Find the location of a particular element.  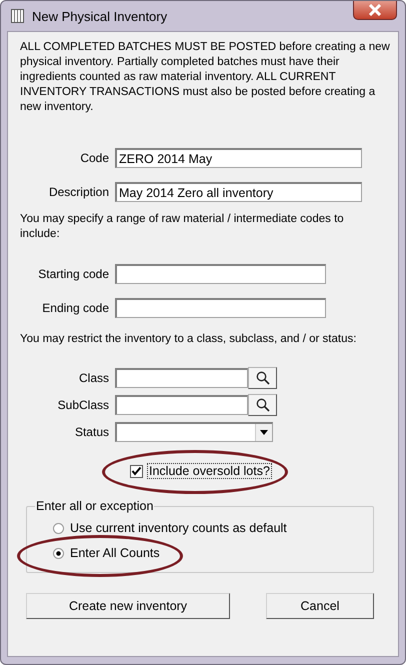

radio-label: Use current inventory counts as default is located at coordinates (178, 528).